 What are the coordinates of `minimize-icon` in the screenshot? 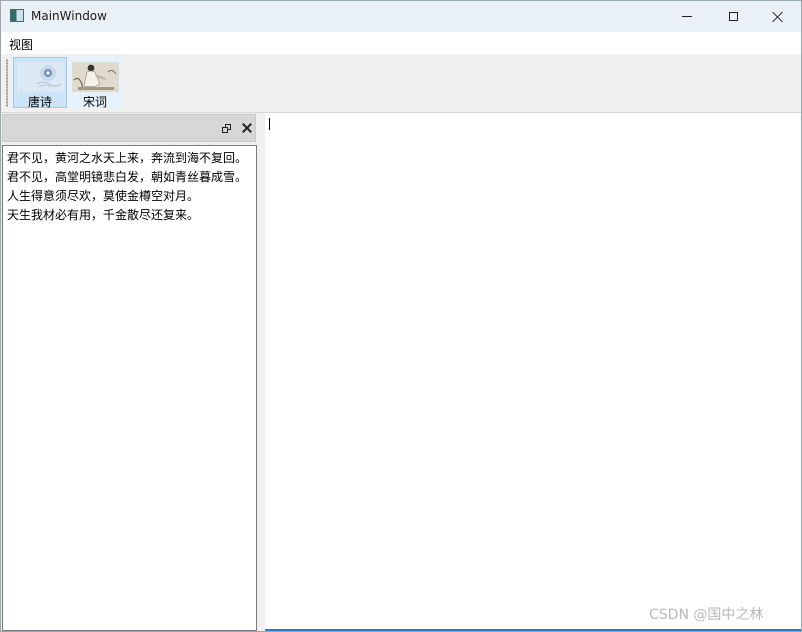 It's located at (687, 16).